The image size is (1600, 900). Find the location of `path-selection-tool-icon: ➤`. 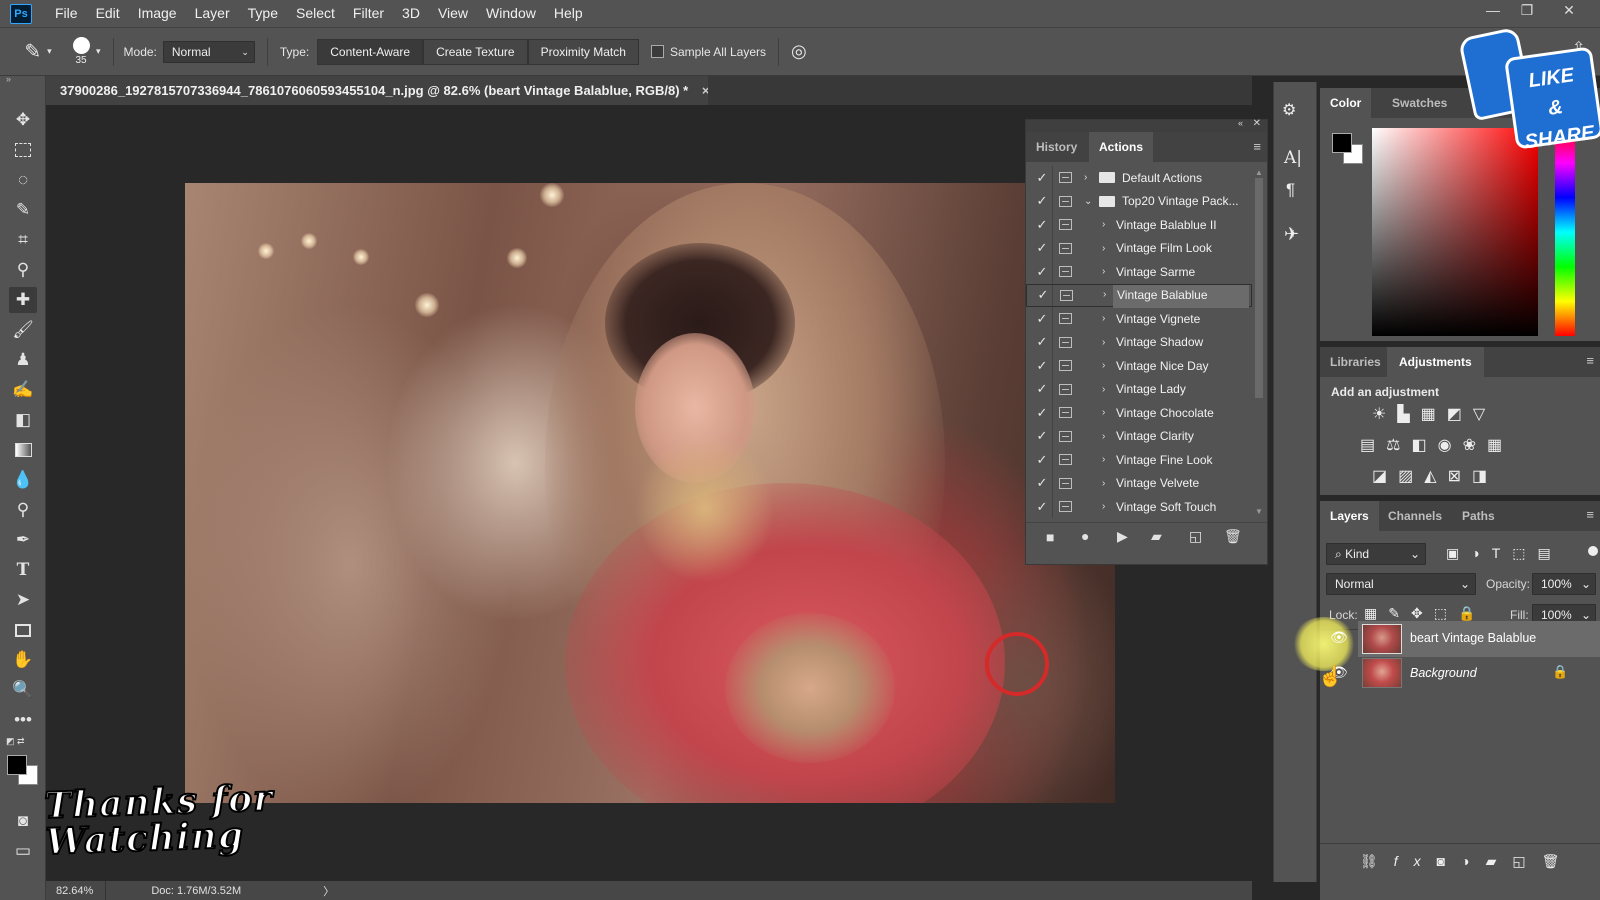

path-selection-tool-icon: ➤ is located at coordinates (23, 600).